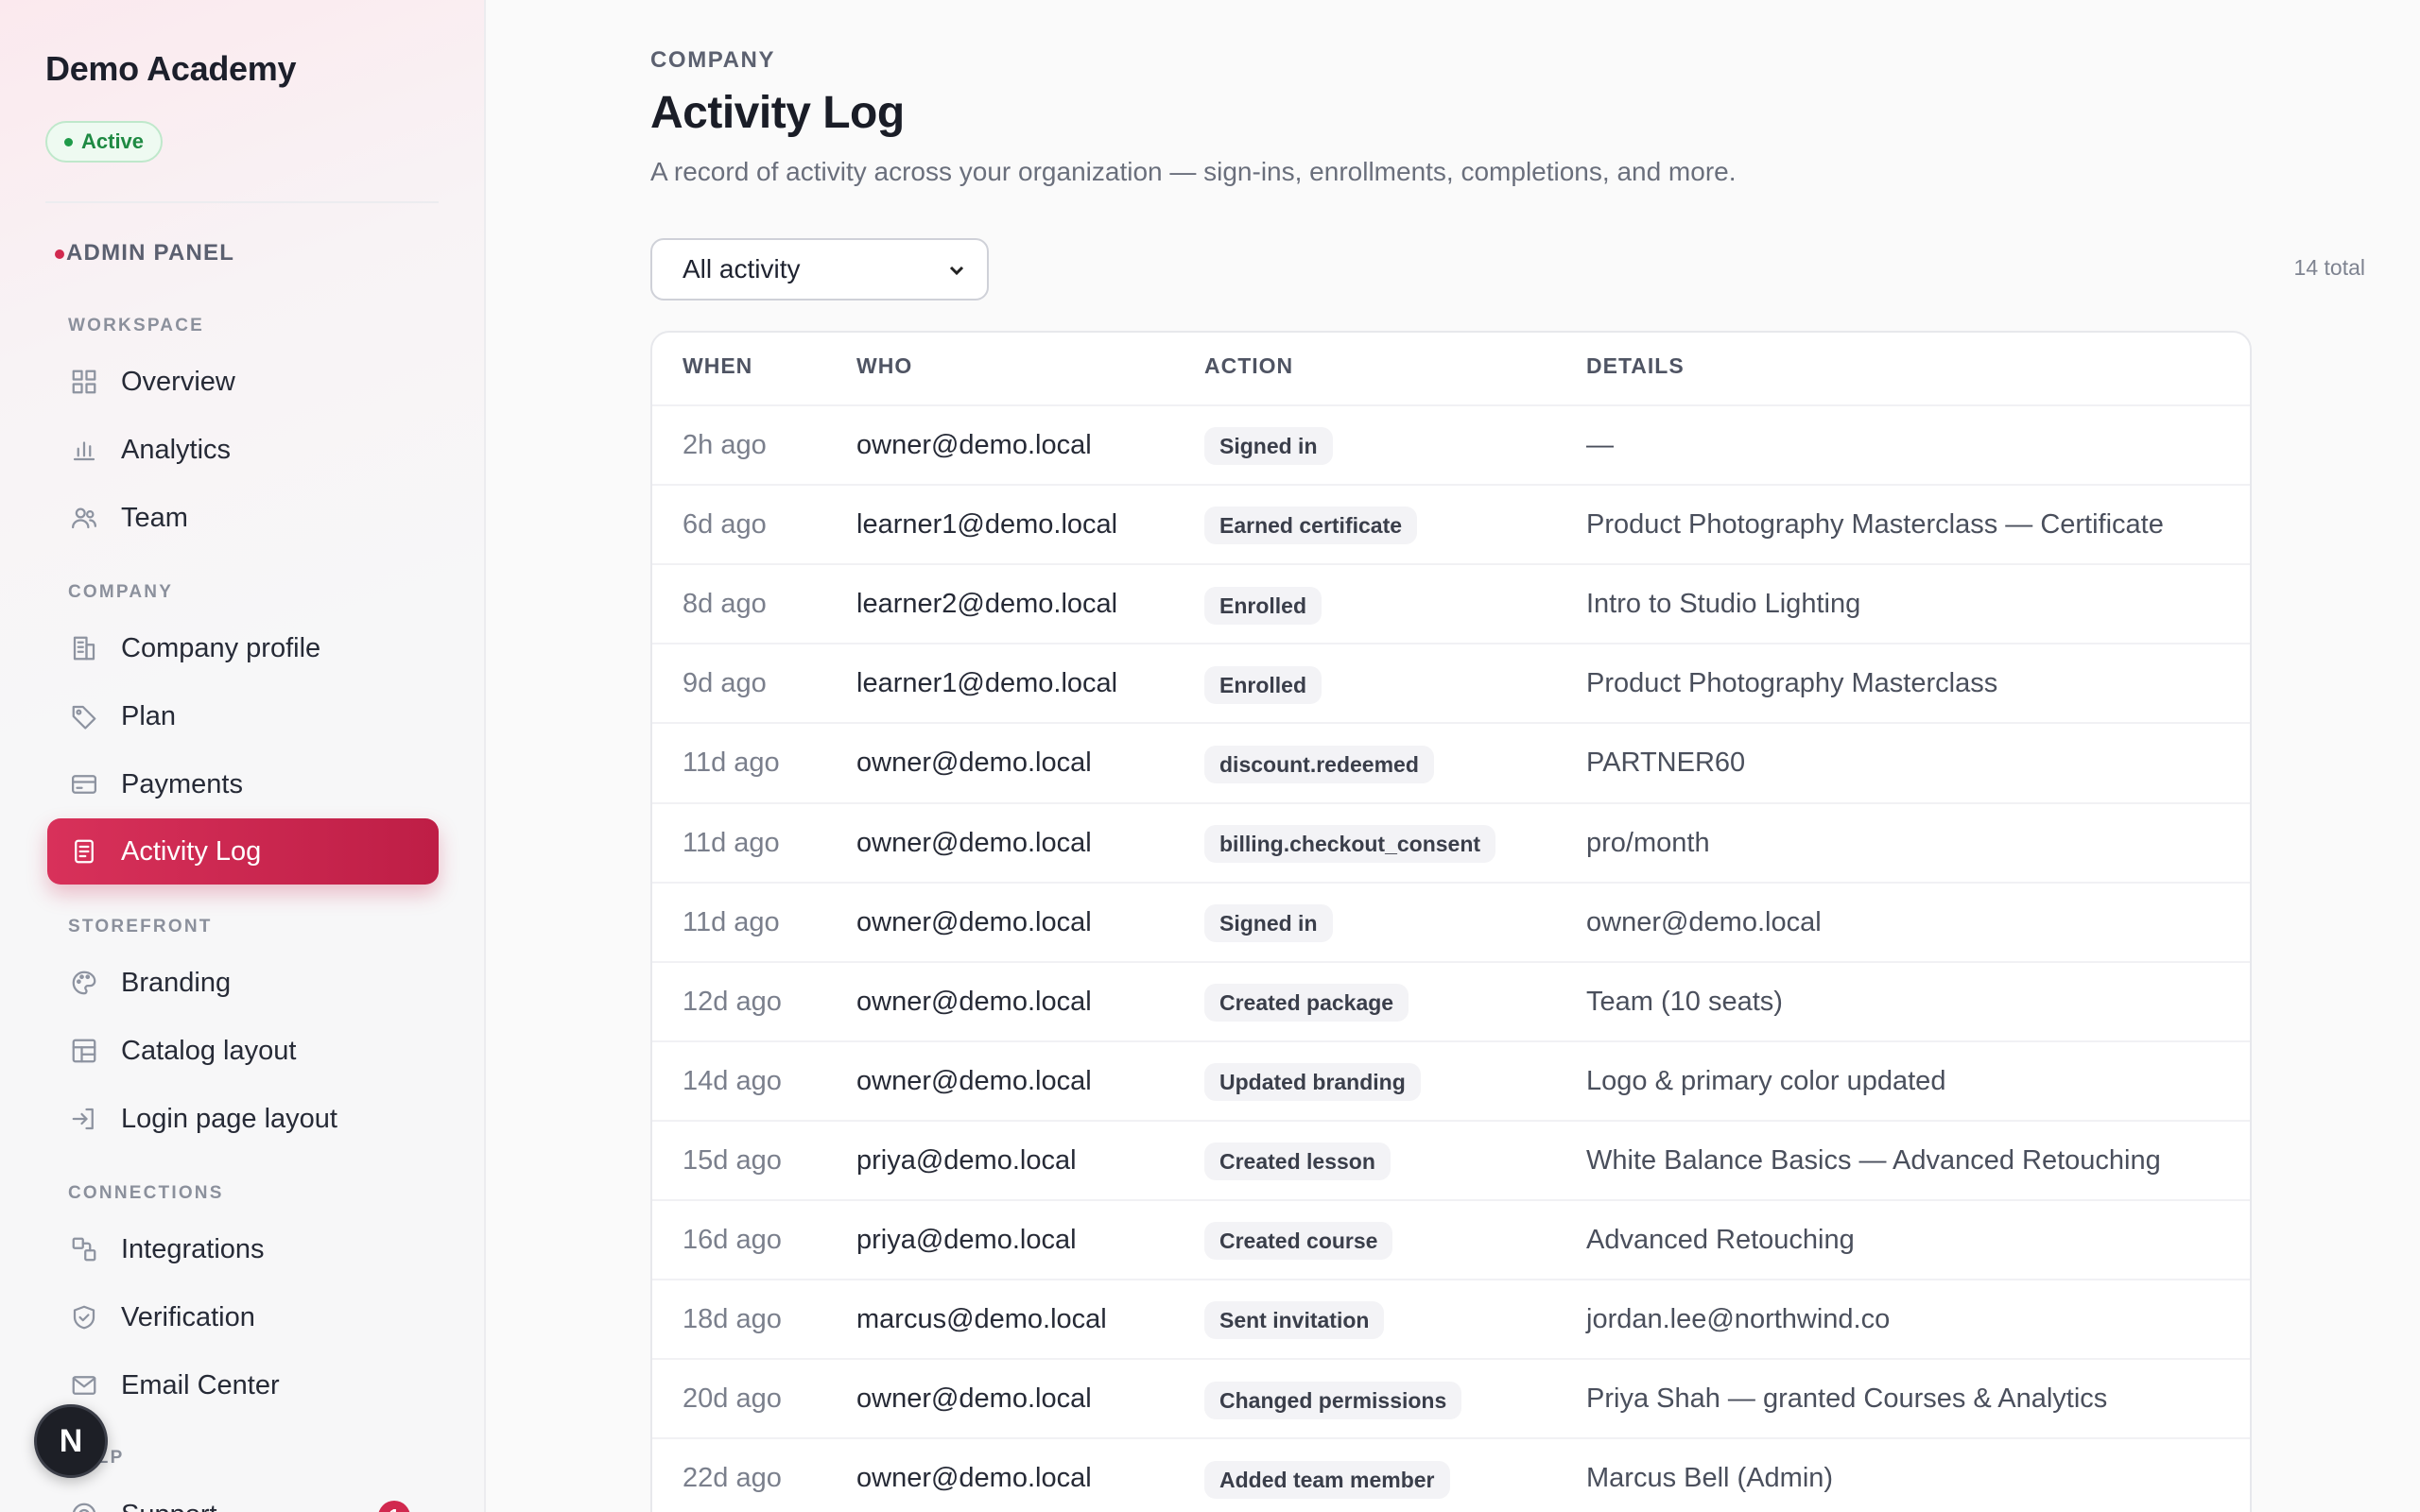 Image resolution: width=2420 pixels, height=1512 pixels. What do you see at coordinates (732, 1160) in the screenshot?
I see `cell-when: 15d ago` at bounding box center [732, 1160].